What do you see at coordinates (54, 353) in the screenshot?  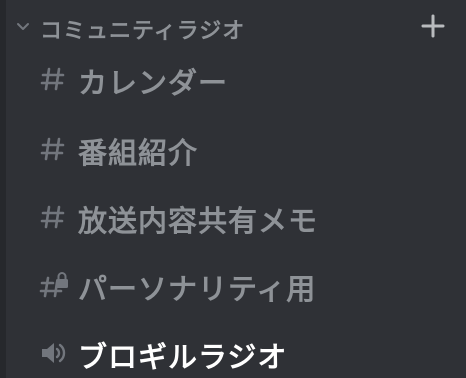 I see `speaker-icon` at bounding box center [54, 353].